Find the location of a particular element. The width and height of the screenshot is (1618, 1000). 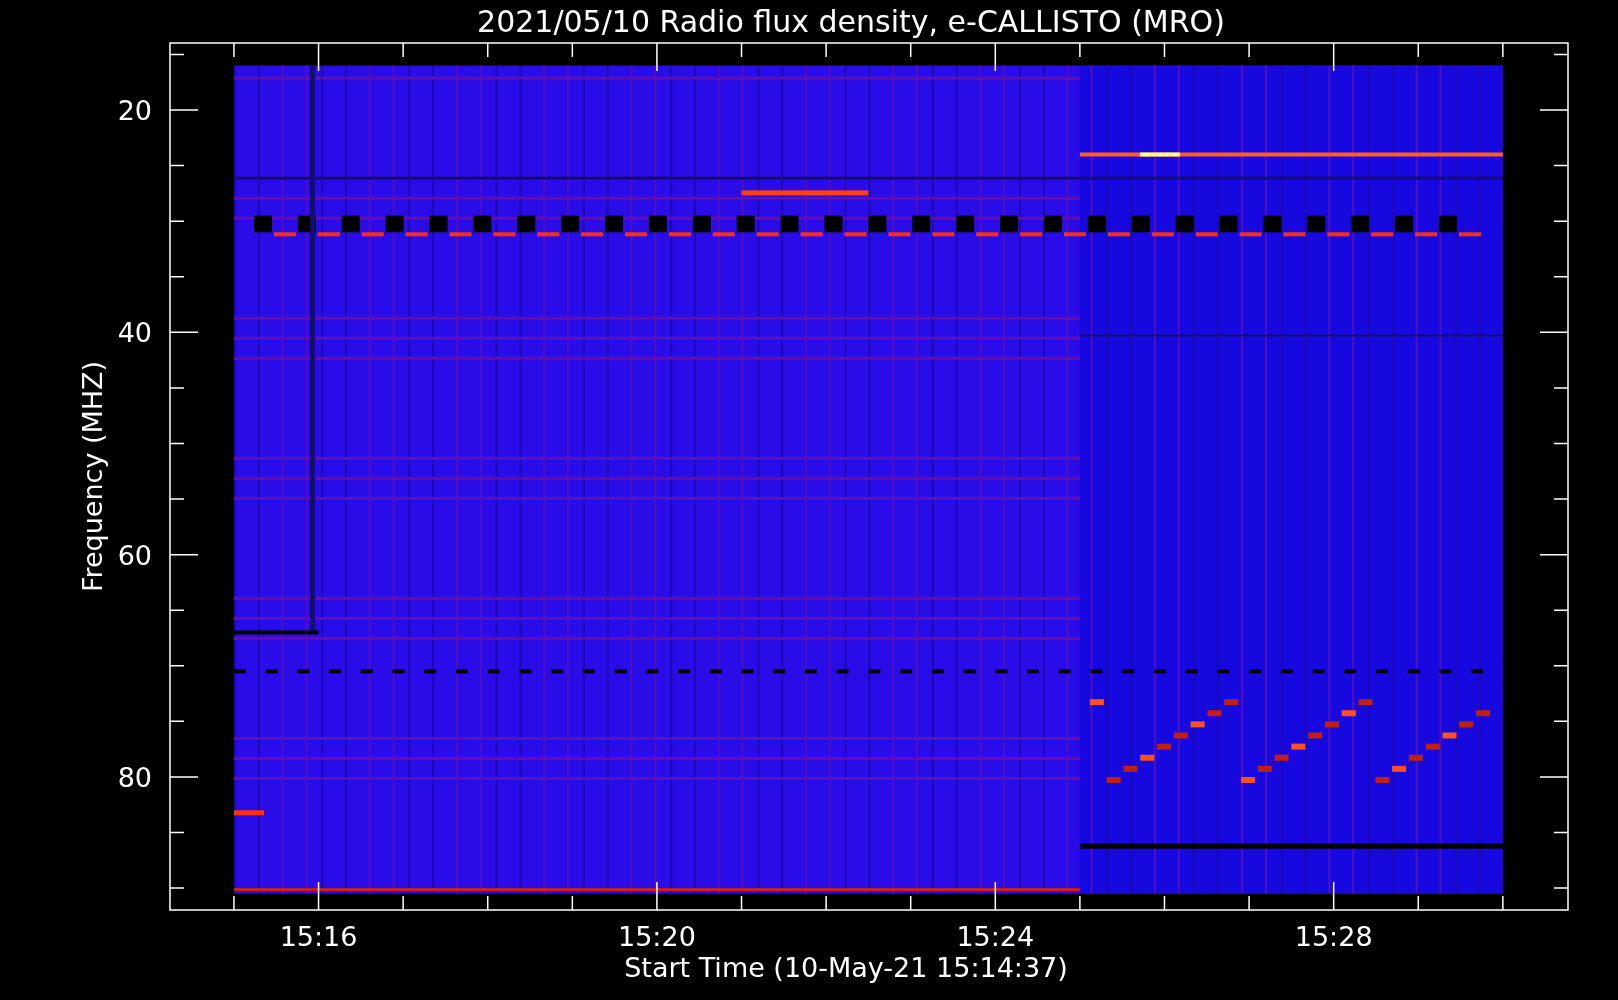

axis-label: Start Time (10-May-21 15:14:37) is located at coordinates (846, 967).